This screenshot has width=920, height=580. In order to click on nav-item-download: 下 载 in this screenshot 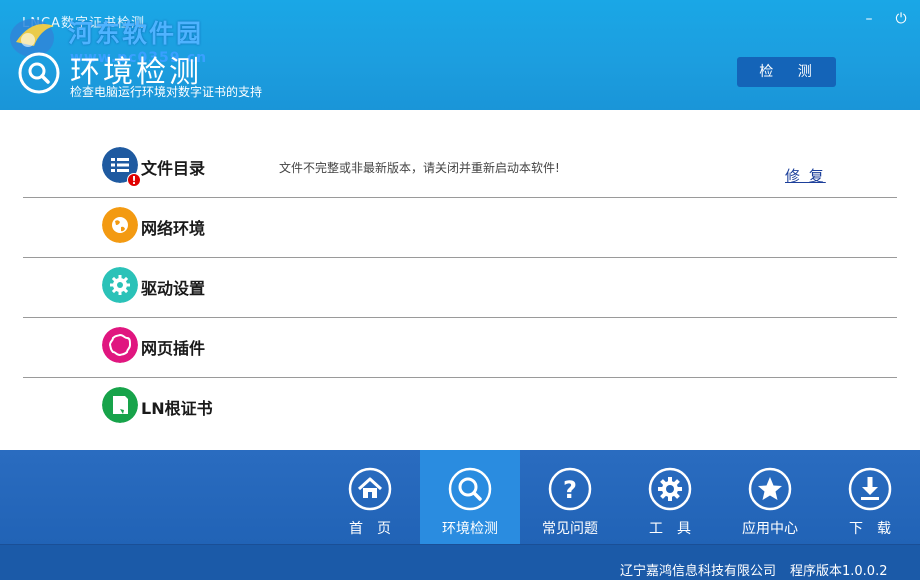, I will do `click(870, 497)`.